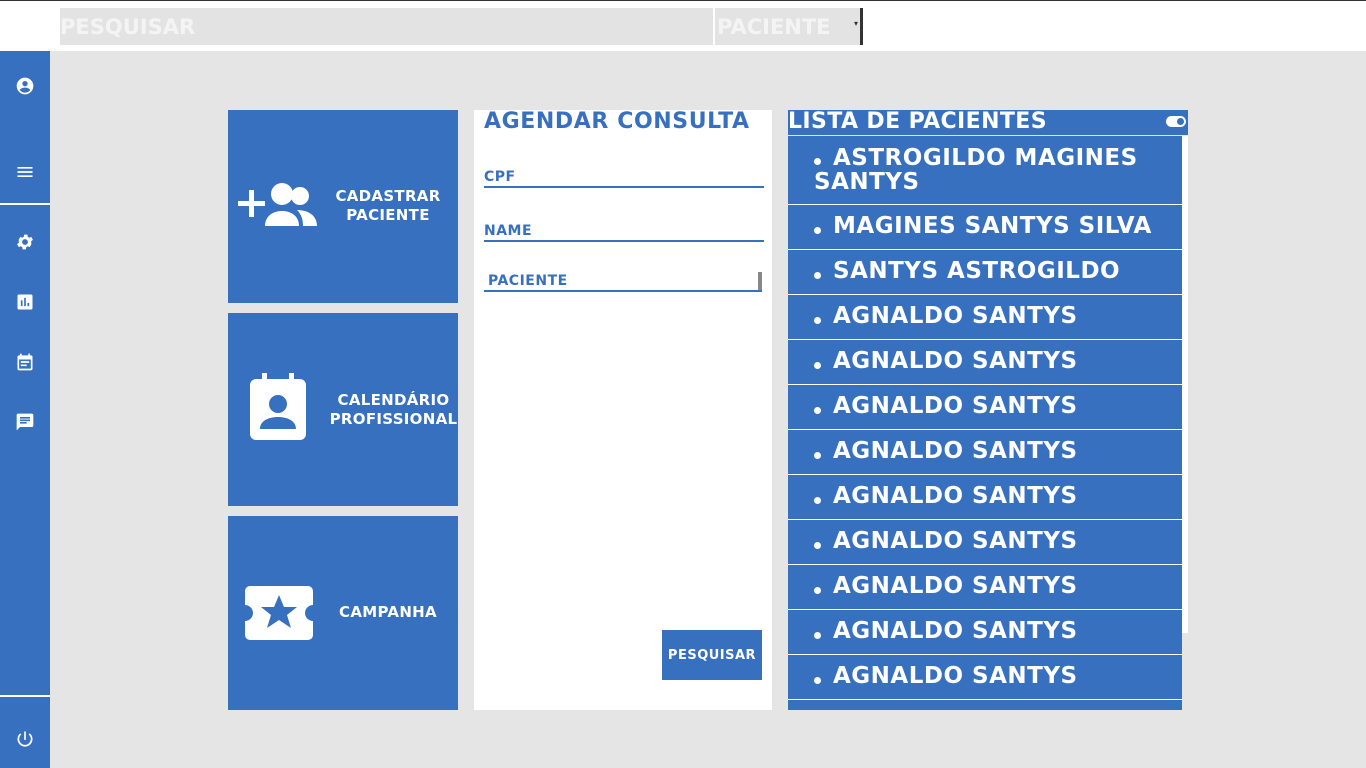  Describe the element at coordinates (508, 231) in the screenshot. I see `name-label: NAME` at that location.